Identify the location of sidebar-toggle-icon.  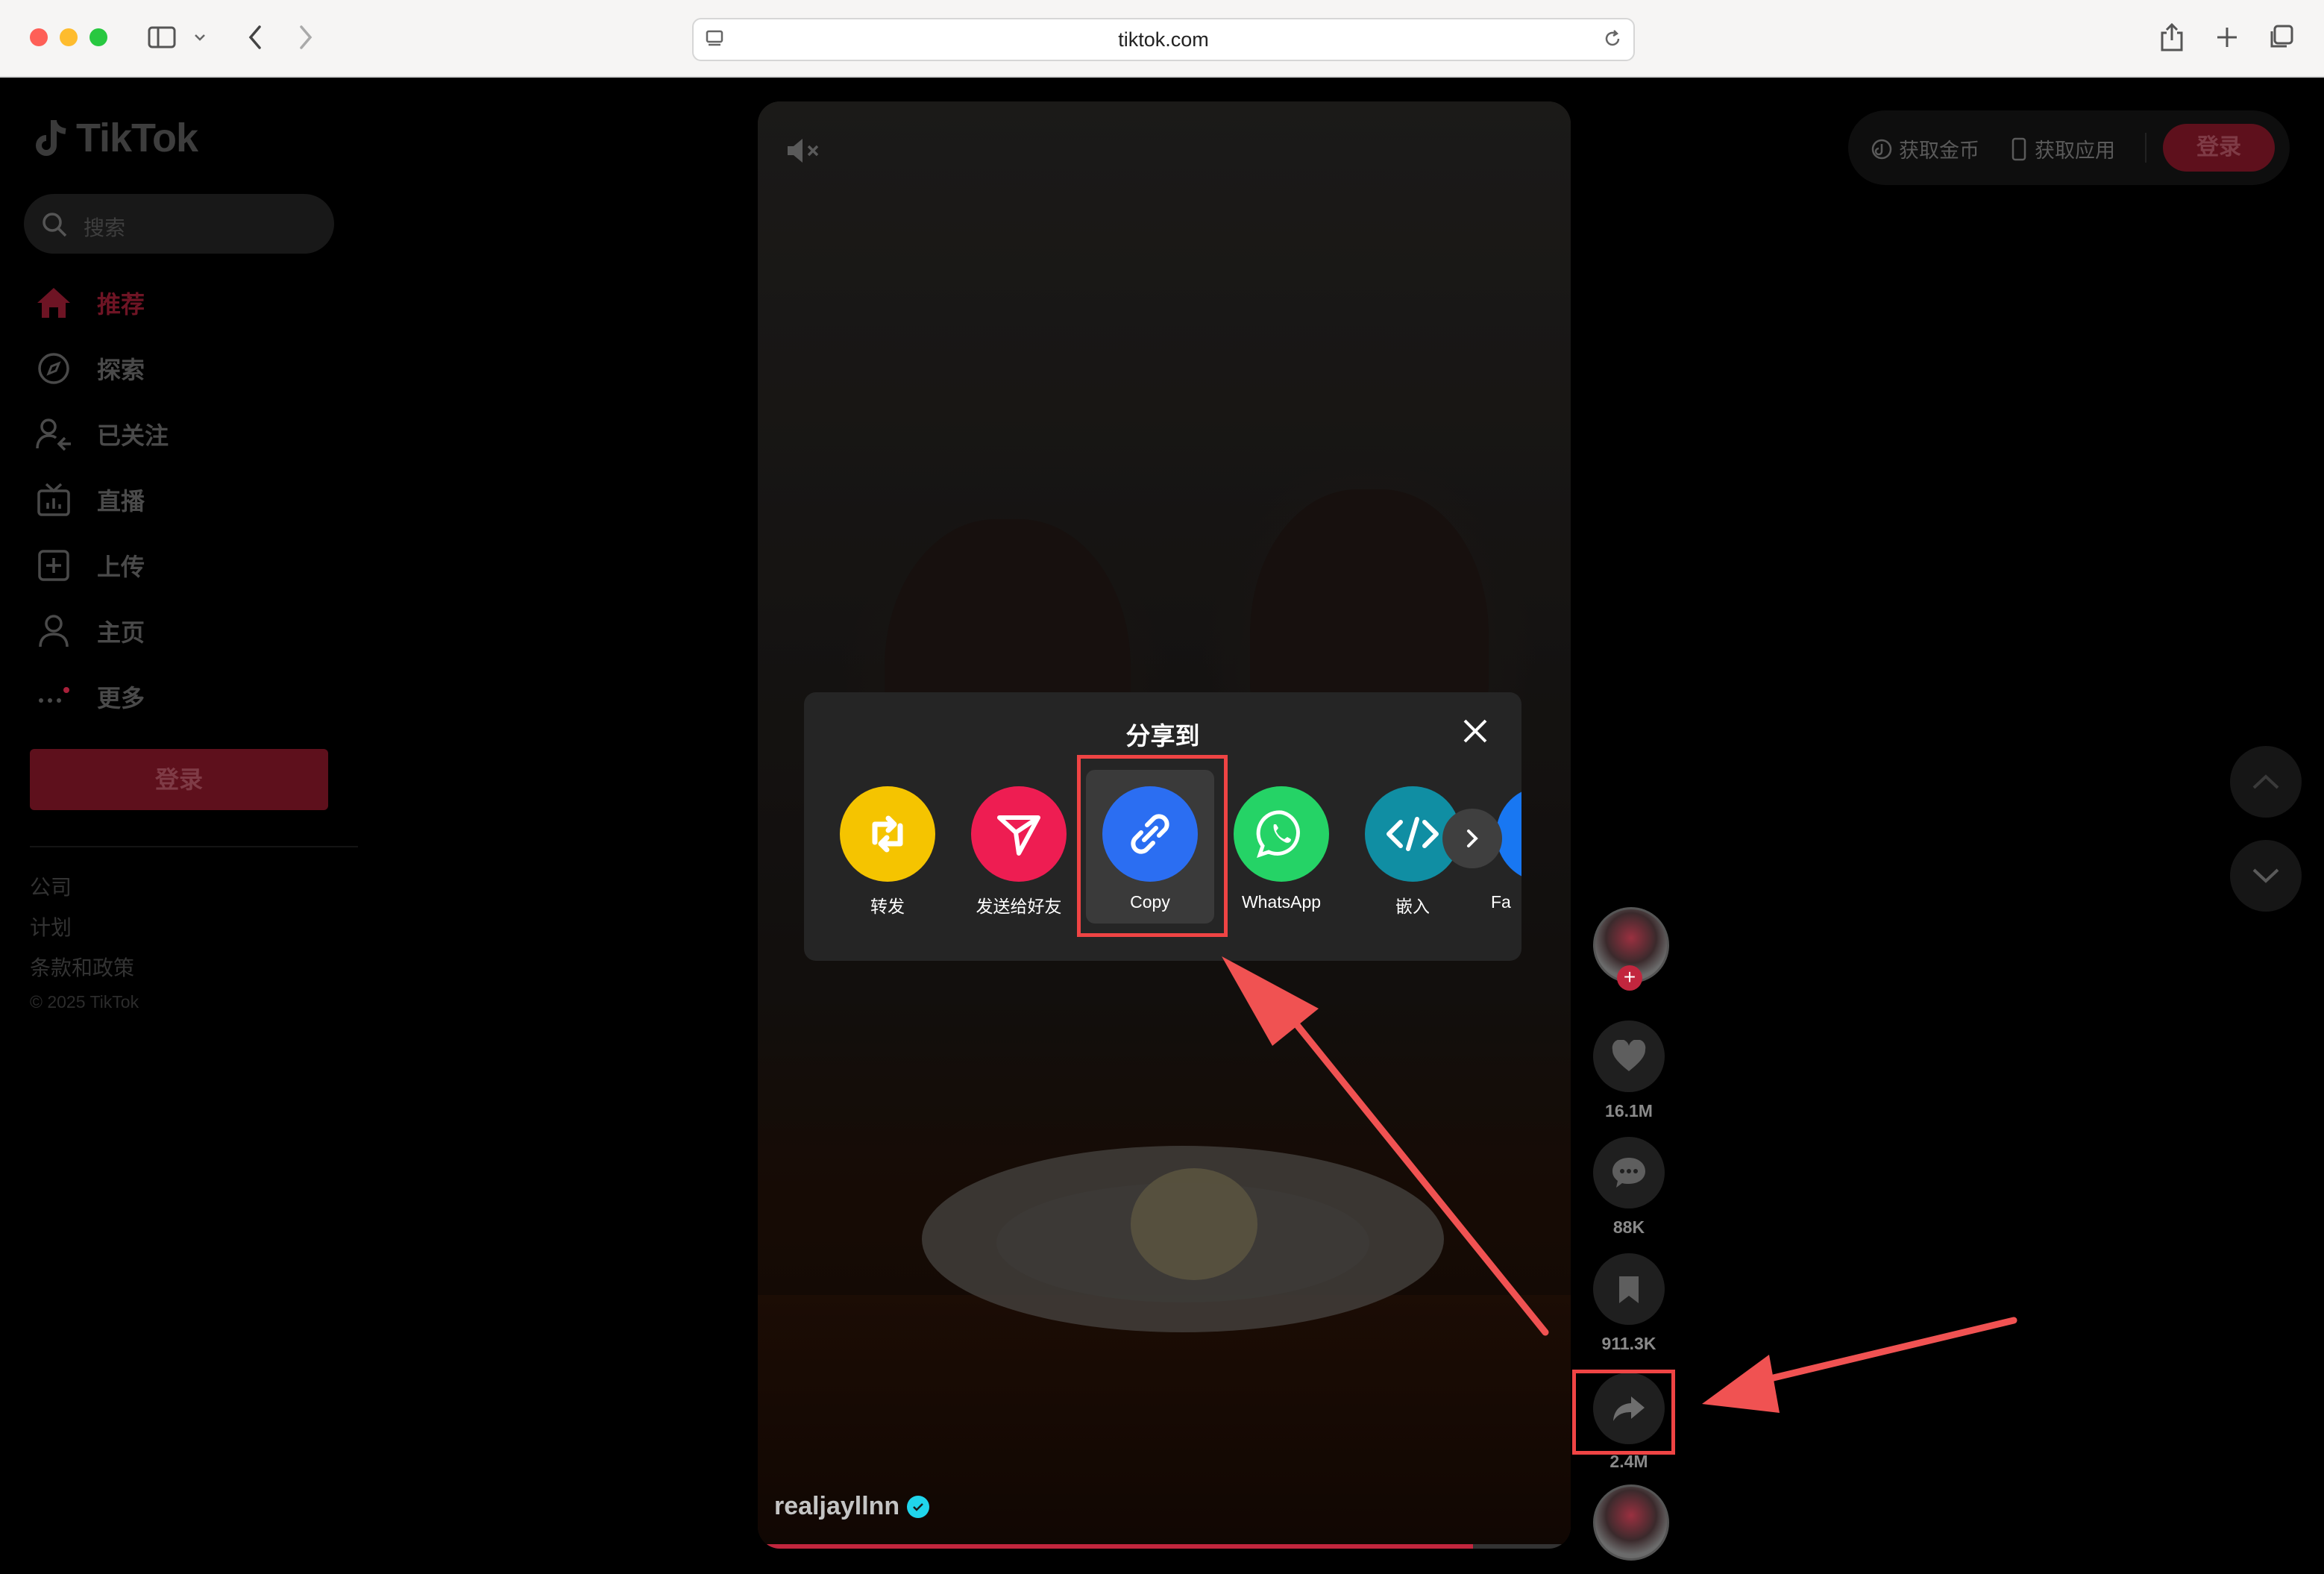
(161, 37).